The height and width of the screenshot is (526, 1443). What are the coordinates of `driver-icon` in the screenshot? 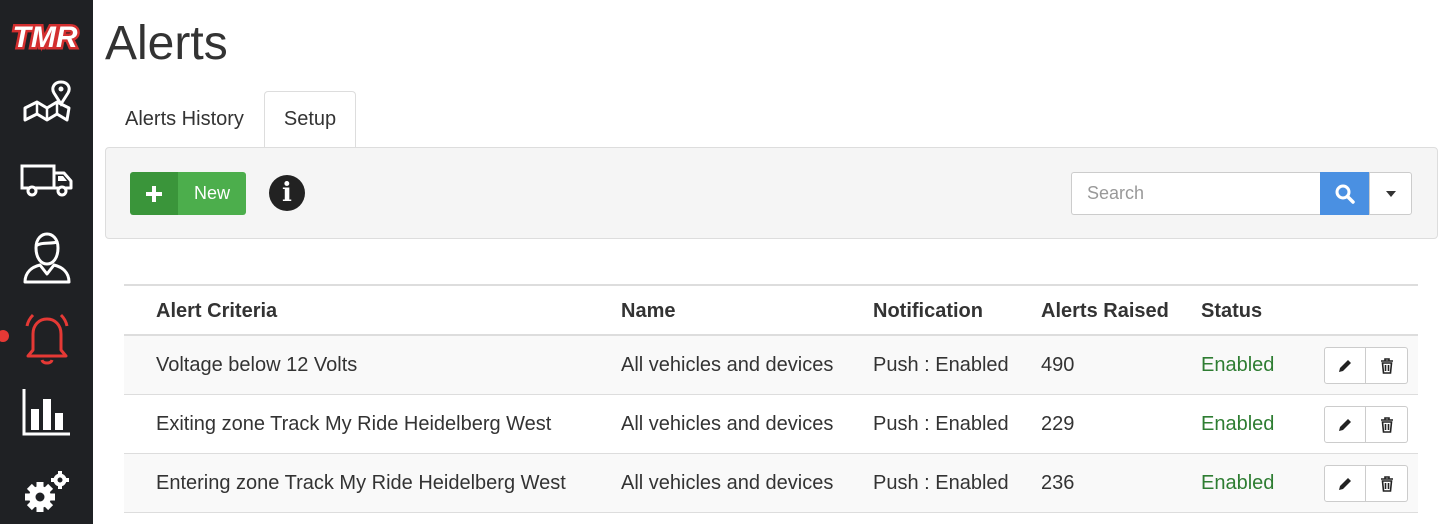 It's located at (46, 258).